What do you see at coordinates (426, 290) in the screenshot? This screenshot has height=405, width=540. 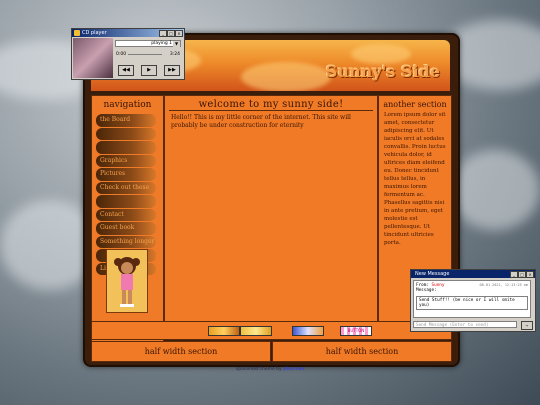 I see `message-label: Message:` at bounding box center [426, 290].